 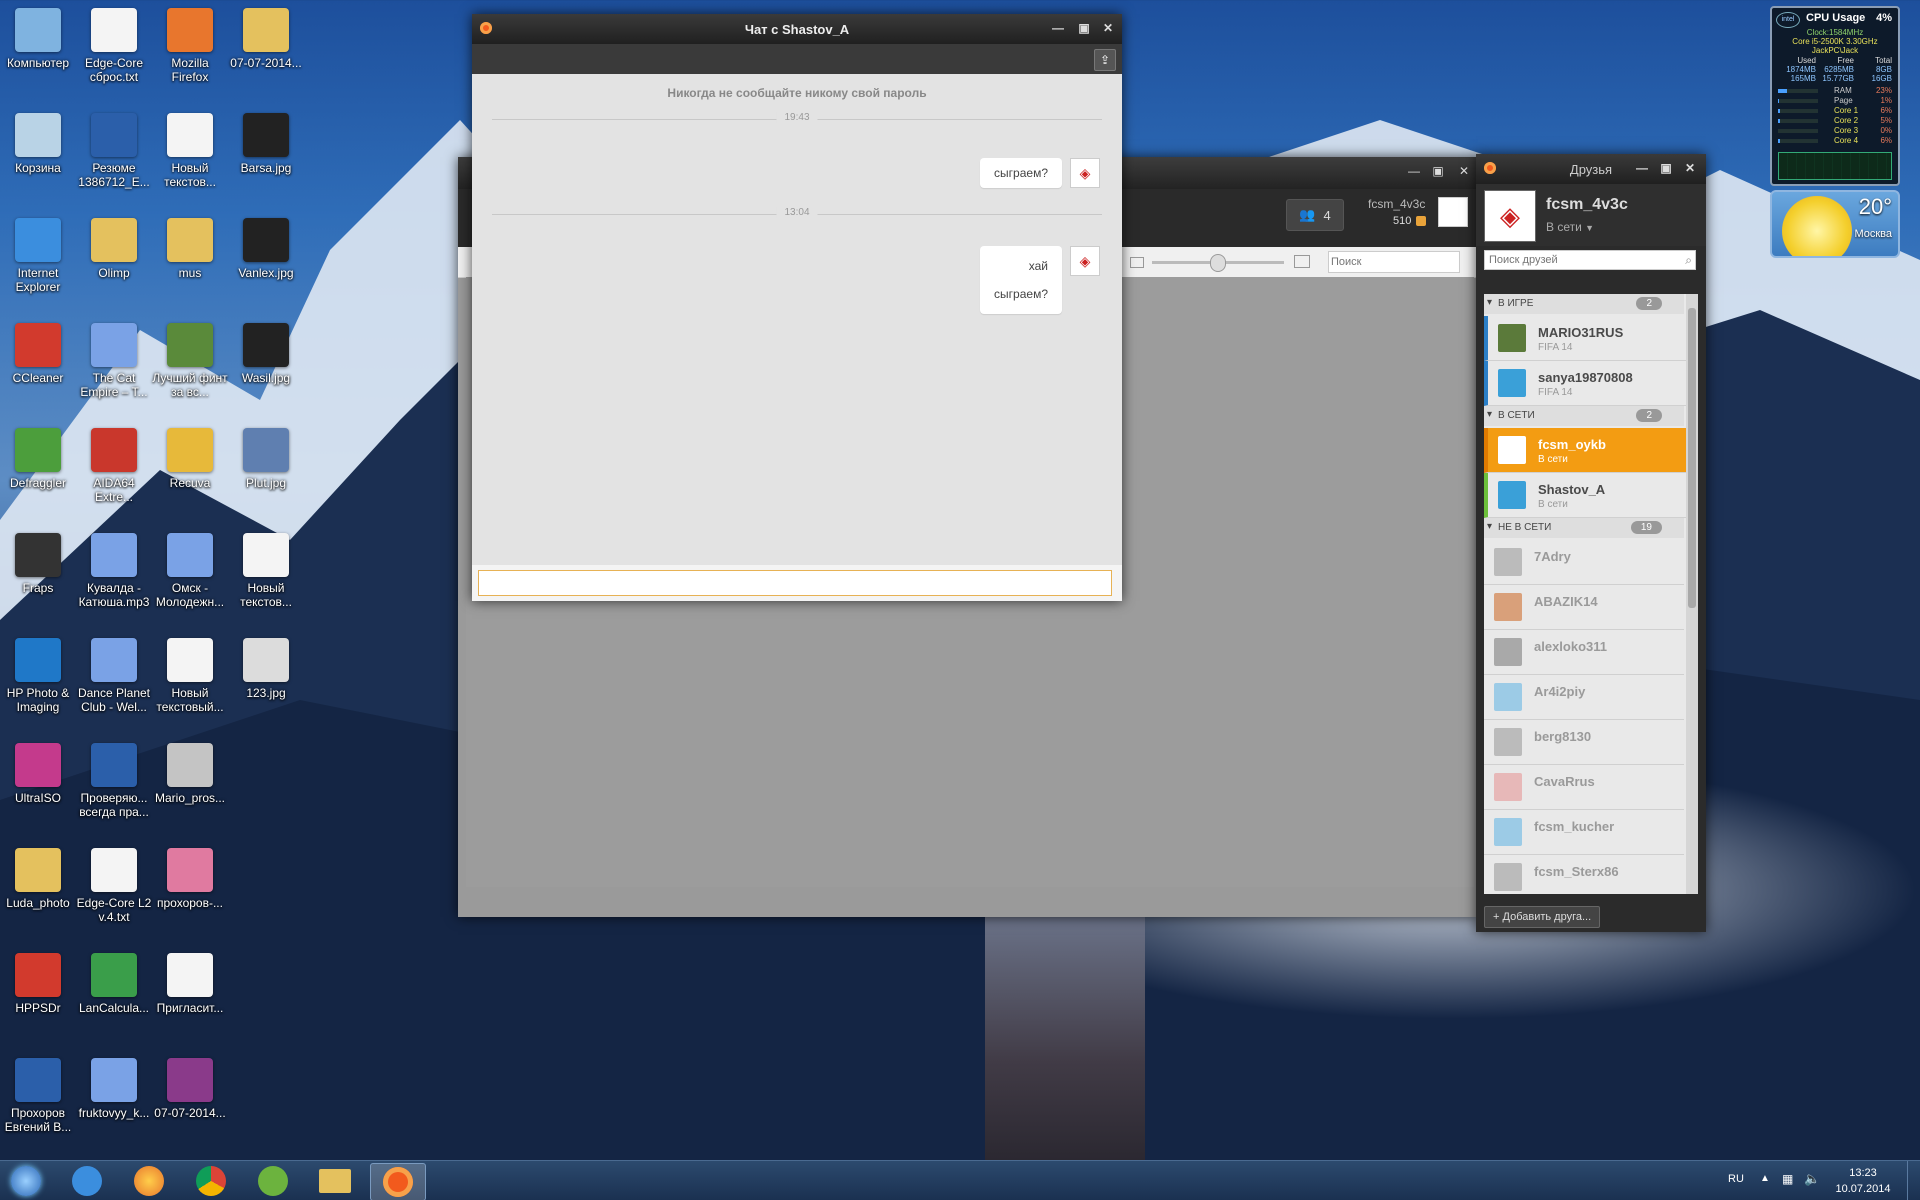 What do you see at coordinates (1584, 304) in the screenshot?
I see `section-header-ingame: В ИГРЕ 2 ▾` at bounding box center [1584, 304].